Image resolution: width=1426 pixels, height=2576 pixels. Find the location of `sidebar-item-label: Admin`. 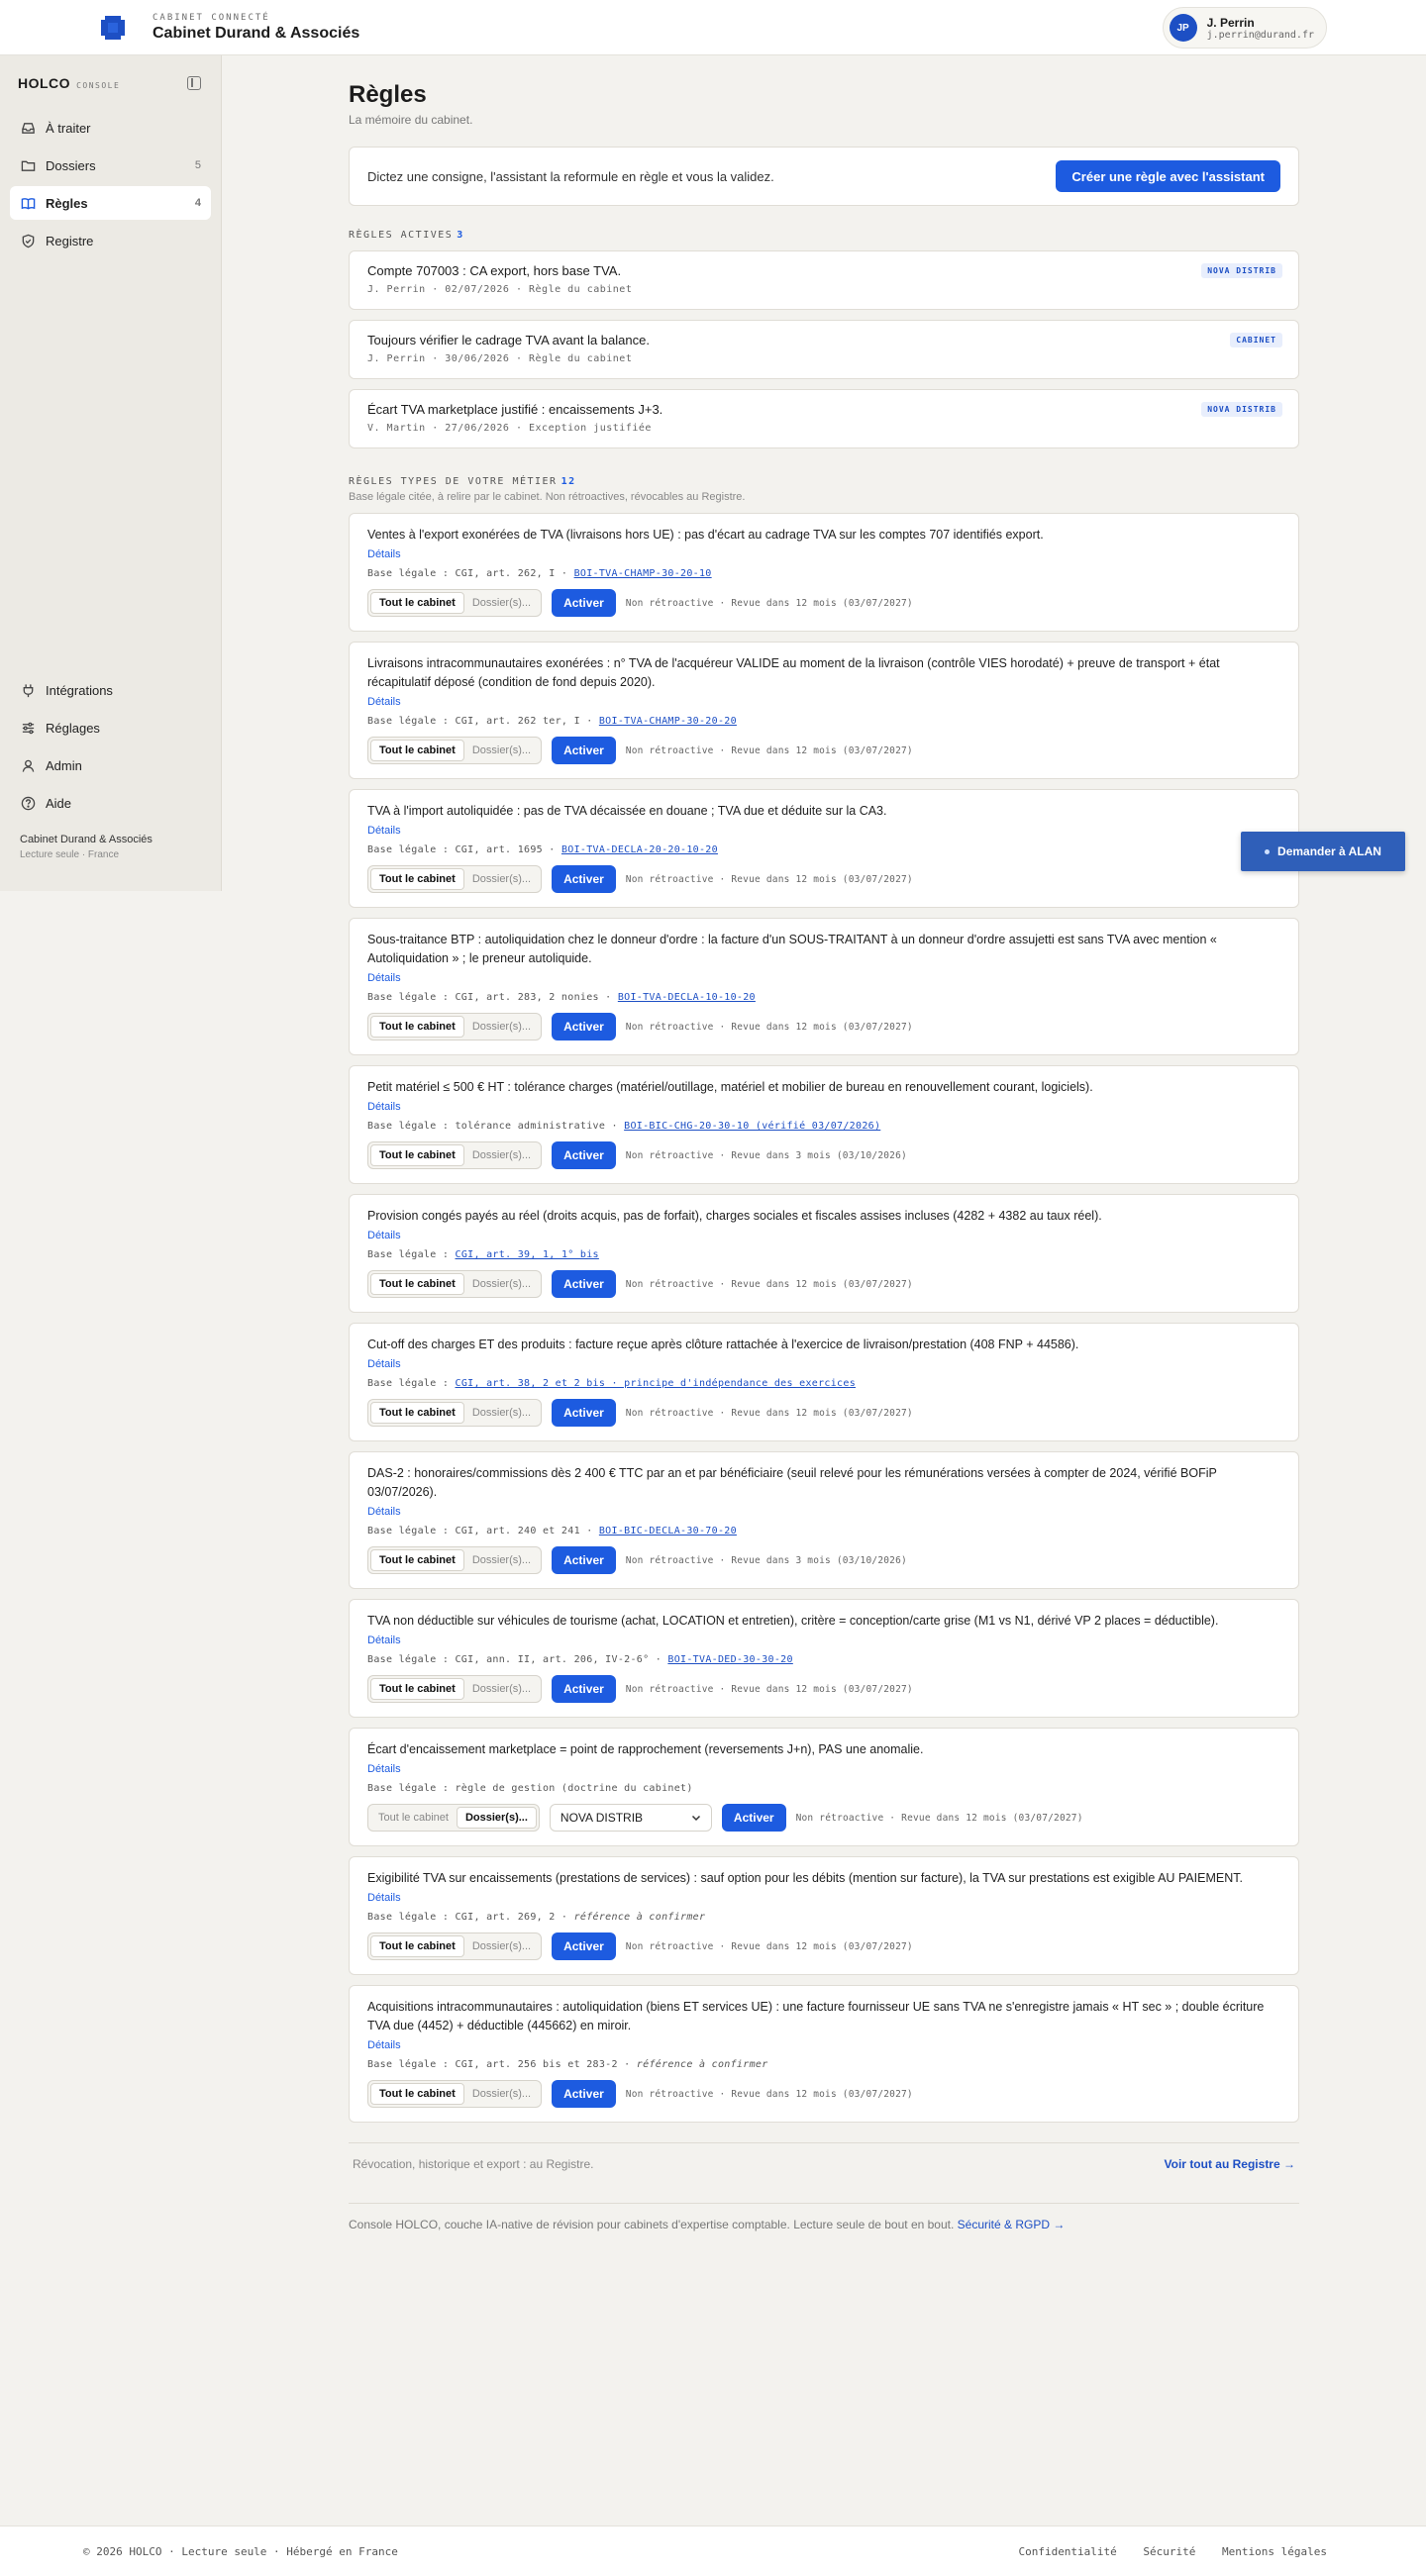

sidebar-item-label: Admin is located at coordinates (64, 765).